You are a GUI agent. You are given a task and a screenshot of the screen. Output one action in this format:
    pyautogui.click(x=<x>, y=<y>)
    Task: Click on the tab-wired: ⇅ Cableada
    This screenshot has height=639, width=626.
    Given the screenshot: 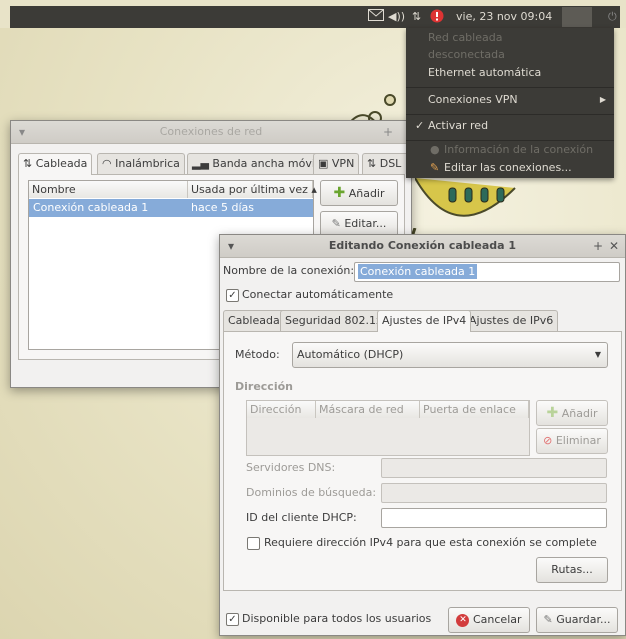 What is the action you would take?
    pyautogui.click(x=55, y=164)
    